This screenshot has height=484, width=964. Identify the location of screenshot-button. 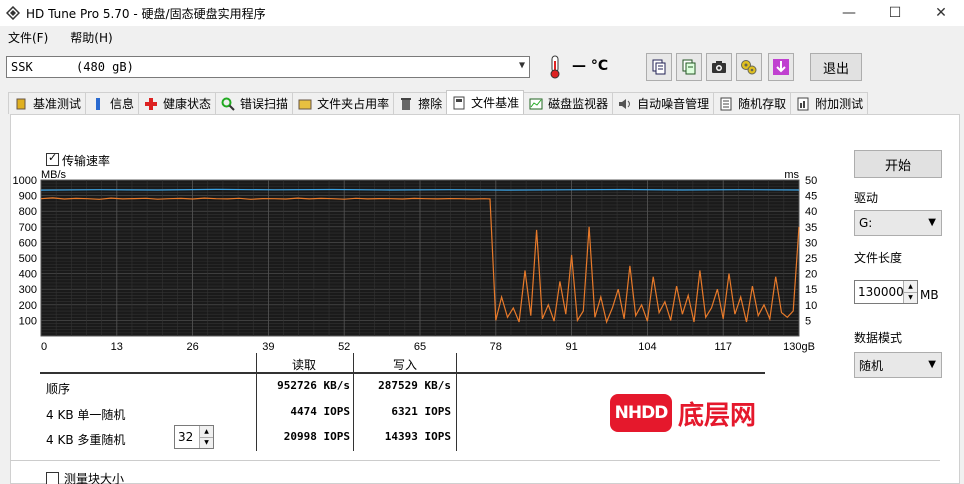
(719, 67).